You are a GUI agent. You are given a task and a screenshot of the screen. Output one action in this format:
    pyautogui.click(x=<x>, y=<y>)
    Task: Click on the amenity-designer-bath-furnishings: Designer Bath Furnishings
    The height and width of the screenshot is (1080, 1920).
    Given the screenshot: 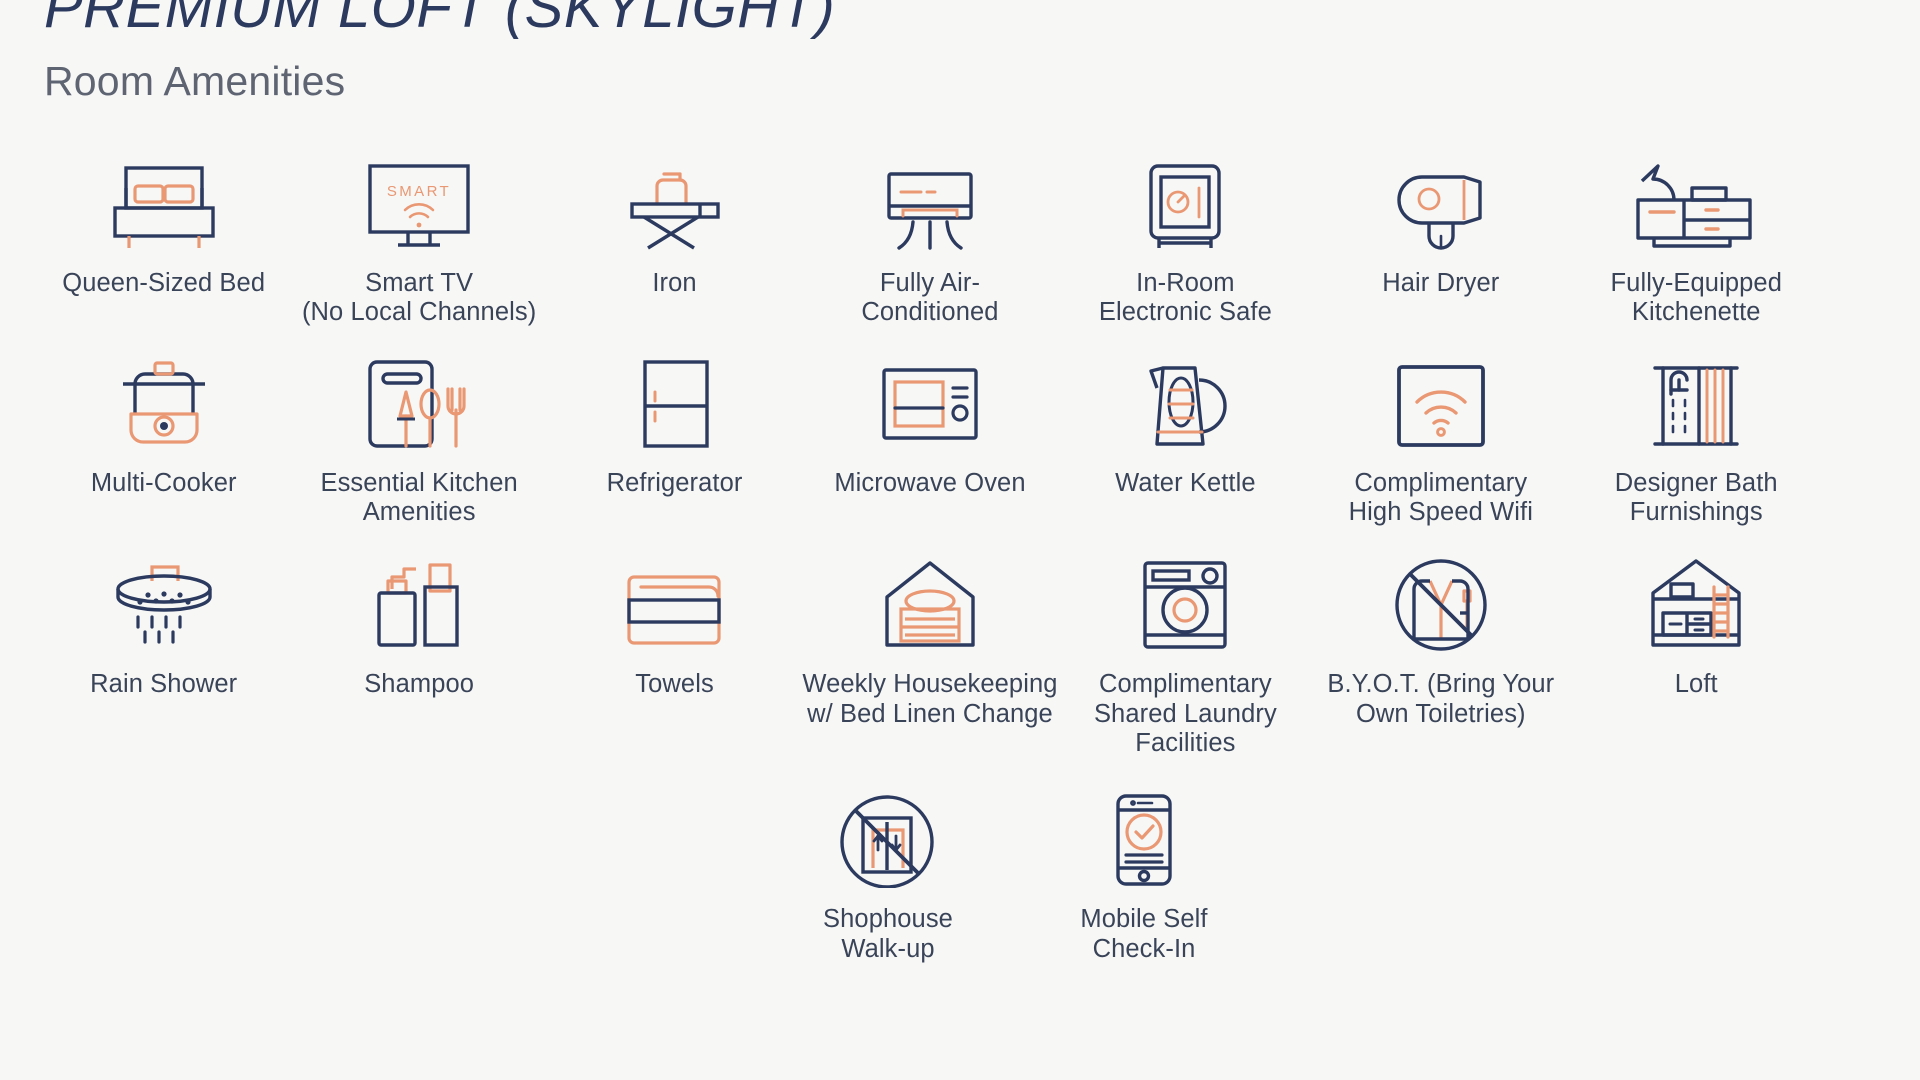 What is the action you would take?
    pyautogui.click(x=1696, y=434)
    